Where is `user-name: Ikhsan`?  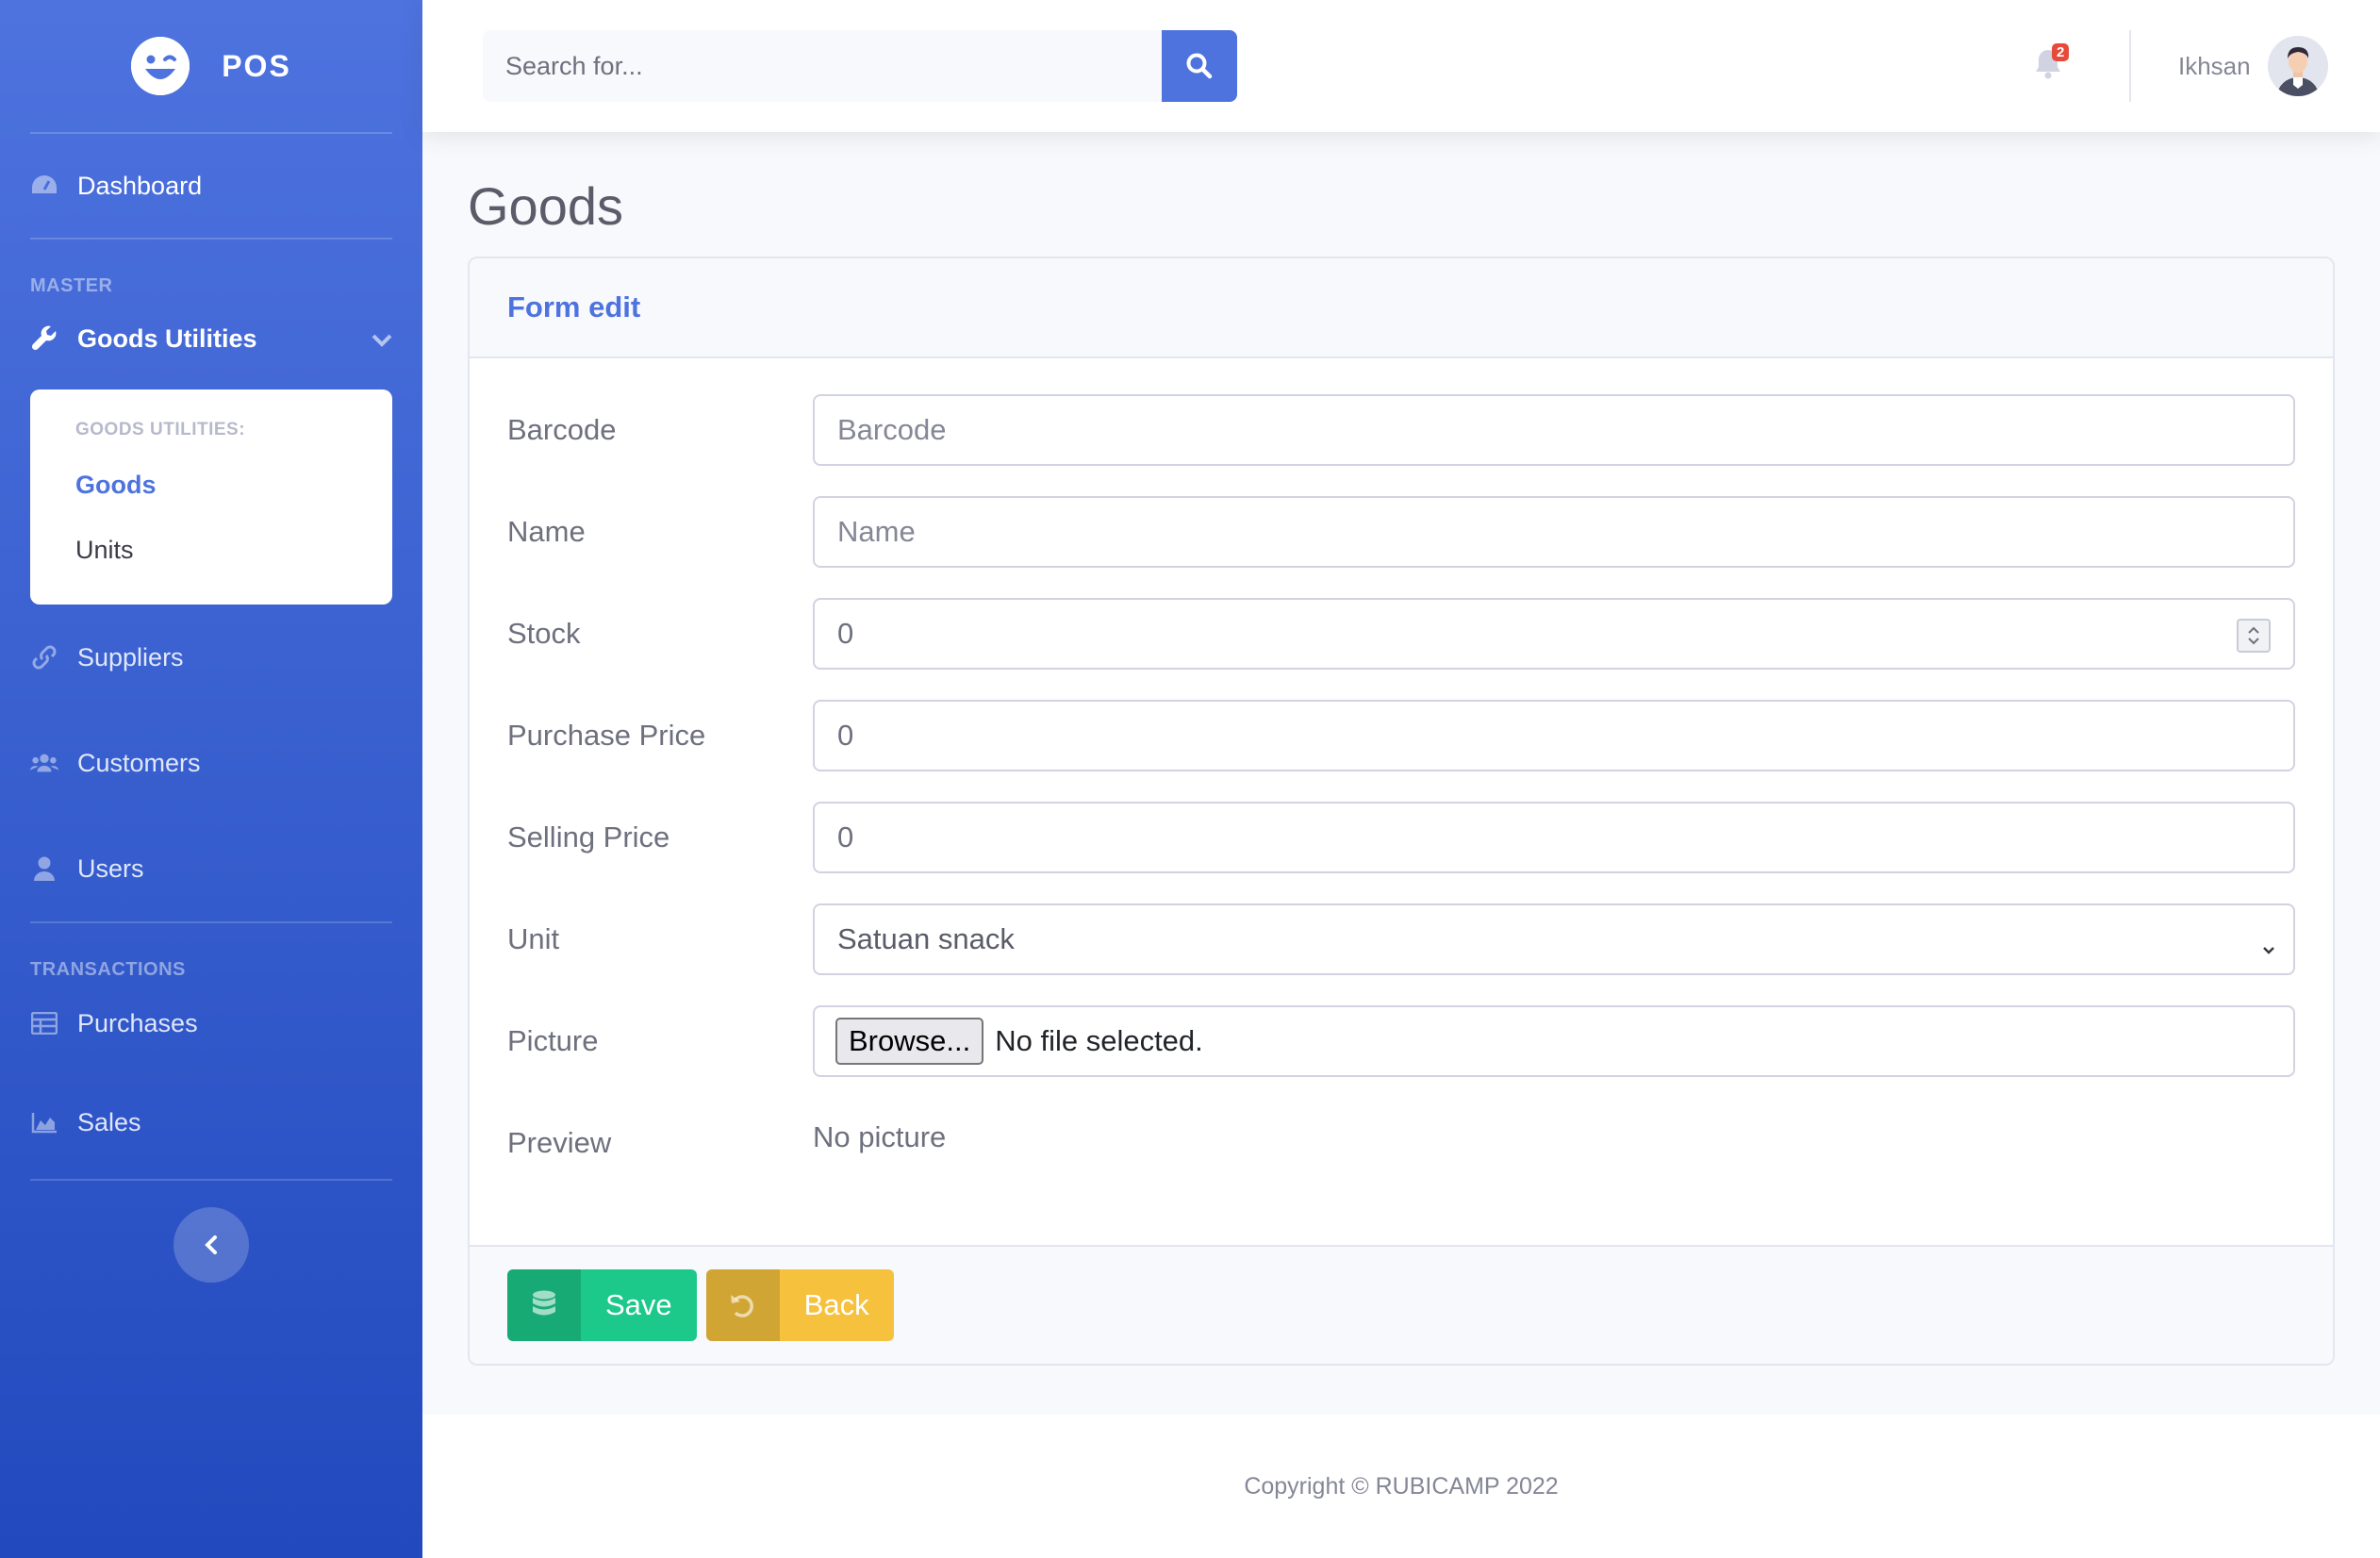
user-name: Ikhsan is located at coordinates (2214, 65).